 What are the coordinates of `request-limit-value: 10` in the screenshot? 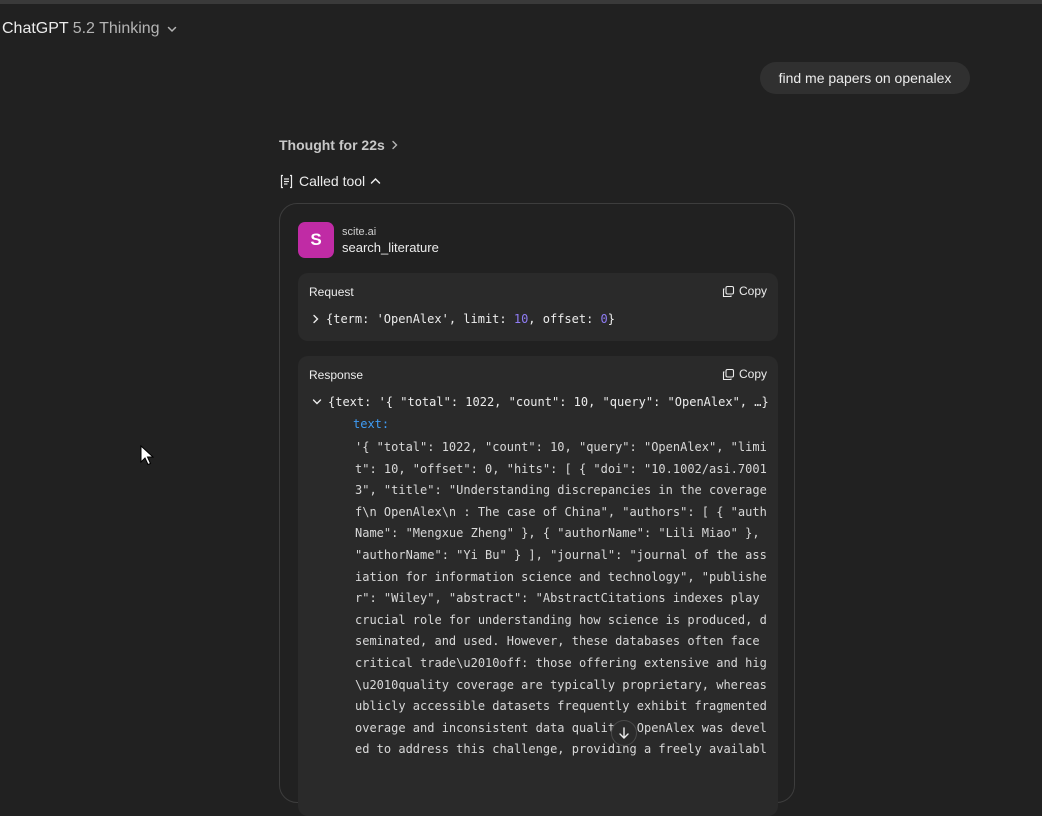 It's located at (521, 319).